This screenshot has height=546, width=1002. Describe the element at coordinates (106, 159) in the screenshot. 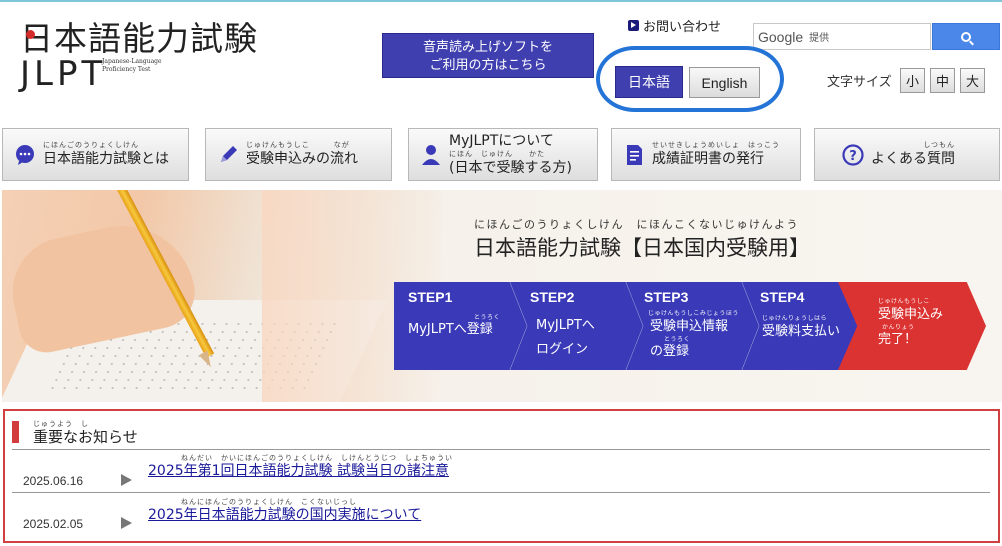

I see `nav-label: 日本語能力試験とは` at that location.